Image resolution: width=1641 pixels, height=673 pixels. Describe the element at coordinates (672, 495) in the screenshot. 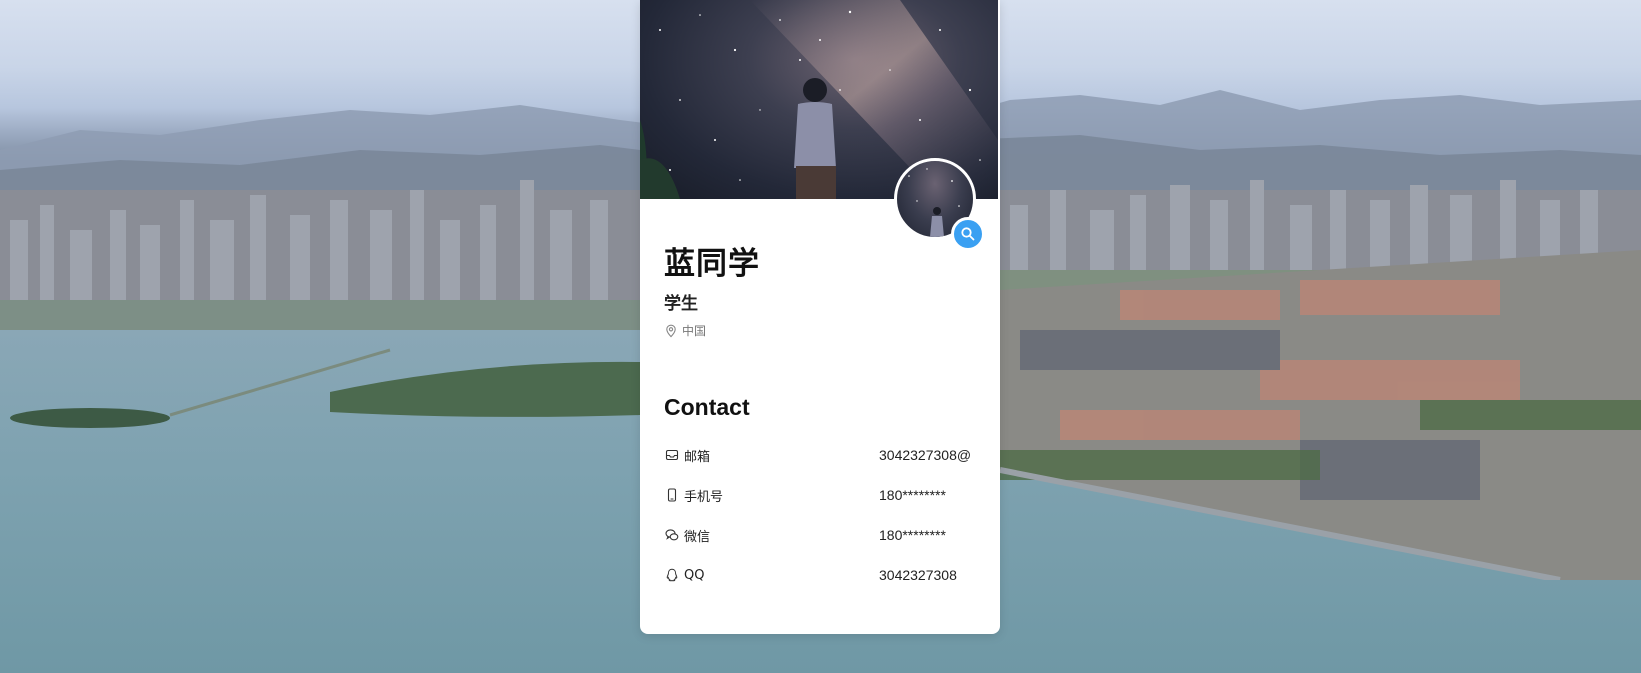

I see `phone-icon` at that location.